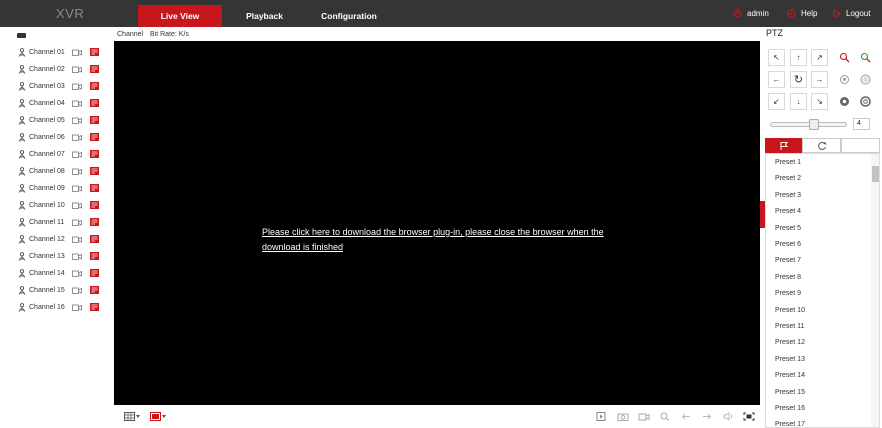 This screenshot has width=882, height=428. Describe the element at coordinates (749, 416) in the screenshot. I see `fullscreen-icon` at that location.